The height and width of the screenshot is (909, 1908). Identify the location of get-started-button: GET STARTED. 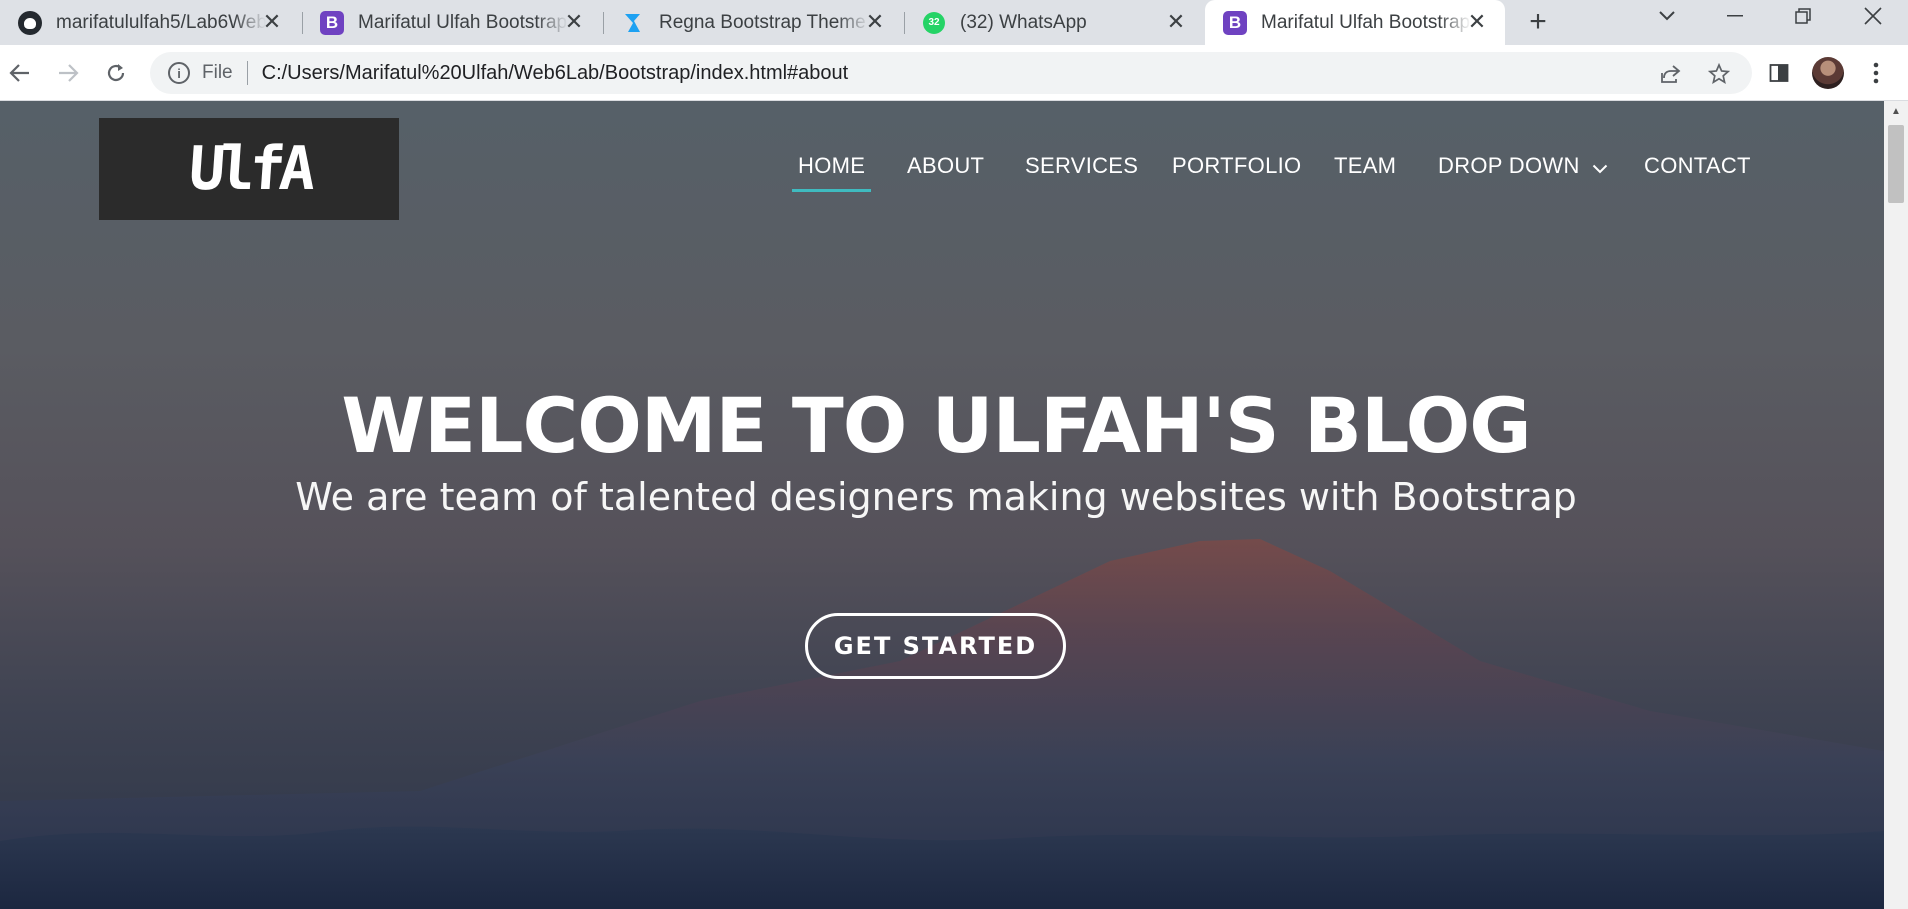
(935, 646).